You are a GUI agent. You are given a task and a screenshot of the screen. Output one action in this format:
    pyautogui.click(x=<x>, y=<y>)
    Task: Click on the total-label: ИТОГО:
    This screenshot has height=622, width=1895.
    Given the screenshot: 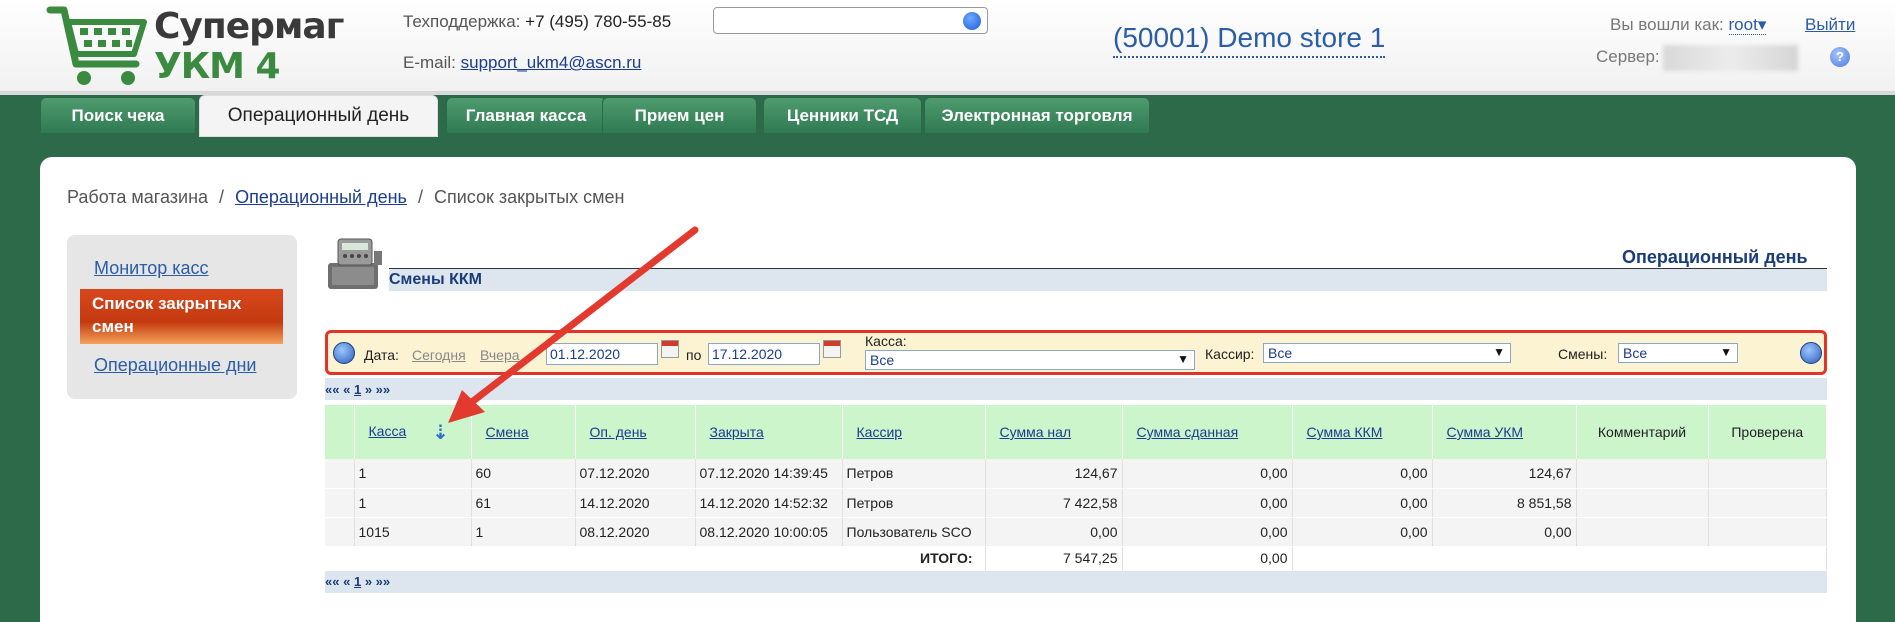 What is the action you would take?
    pyautogui.click(x=655, y=558)
    